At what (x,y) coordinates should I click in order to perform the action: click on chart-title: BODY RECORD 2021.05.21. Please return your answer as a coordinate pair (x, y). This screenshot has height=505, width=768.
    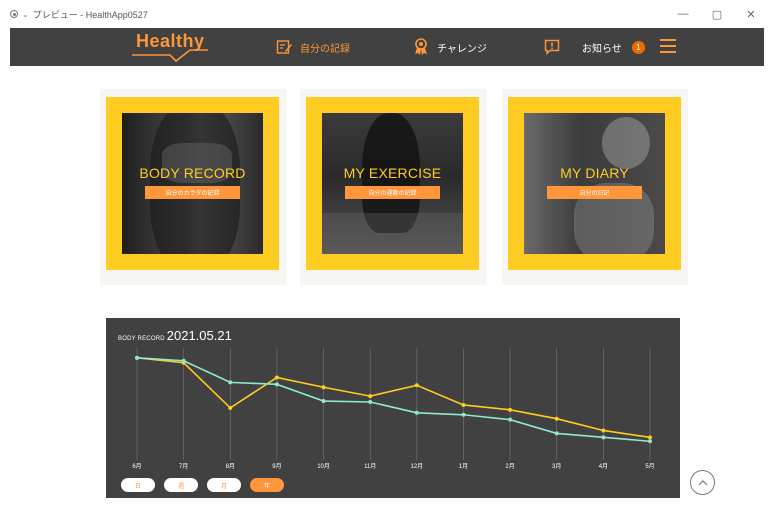
    Looking at the image, I should click on (175, 335).